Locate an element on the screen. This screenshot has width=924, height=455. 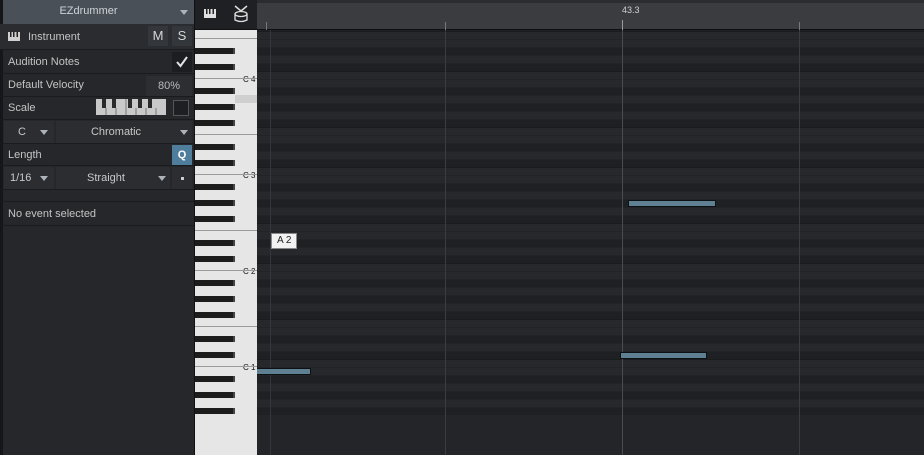
scale-toggle is located at coordinates (181, 108).